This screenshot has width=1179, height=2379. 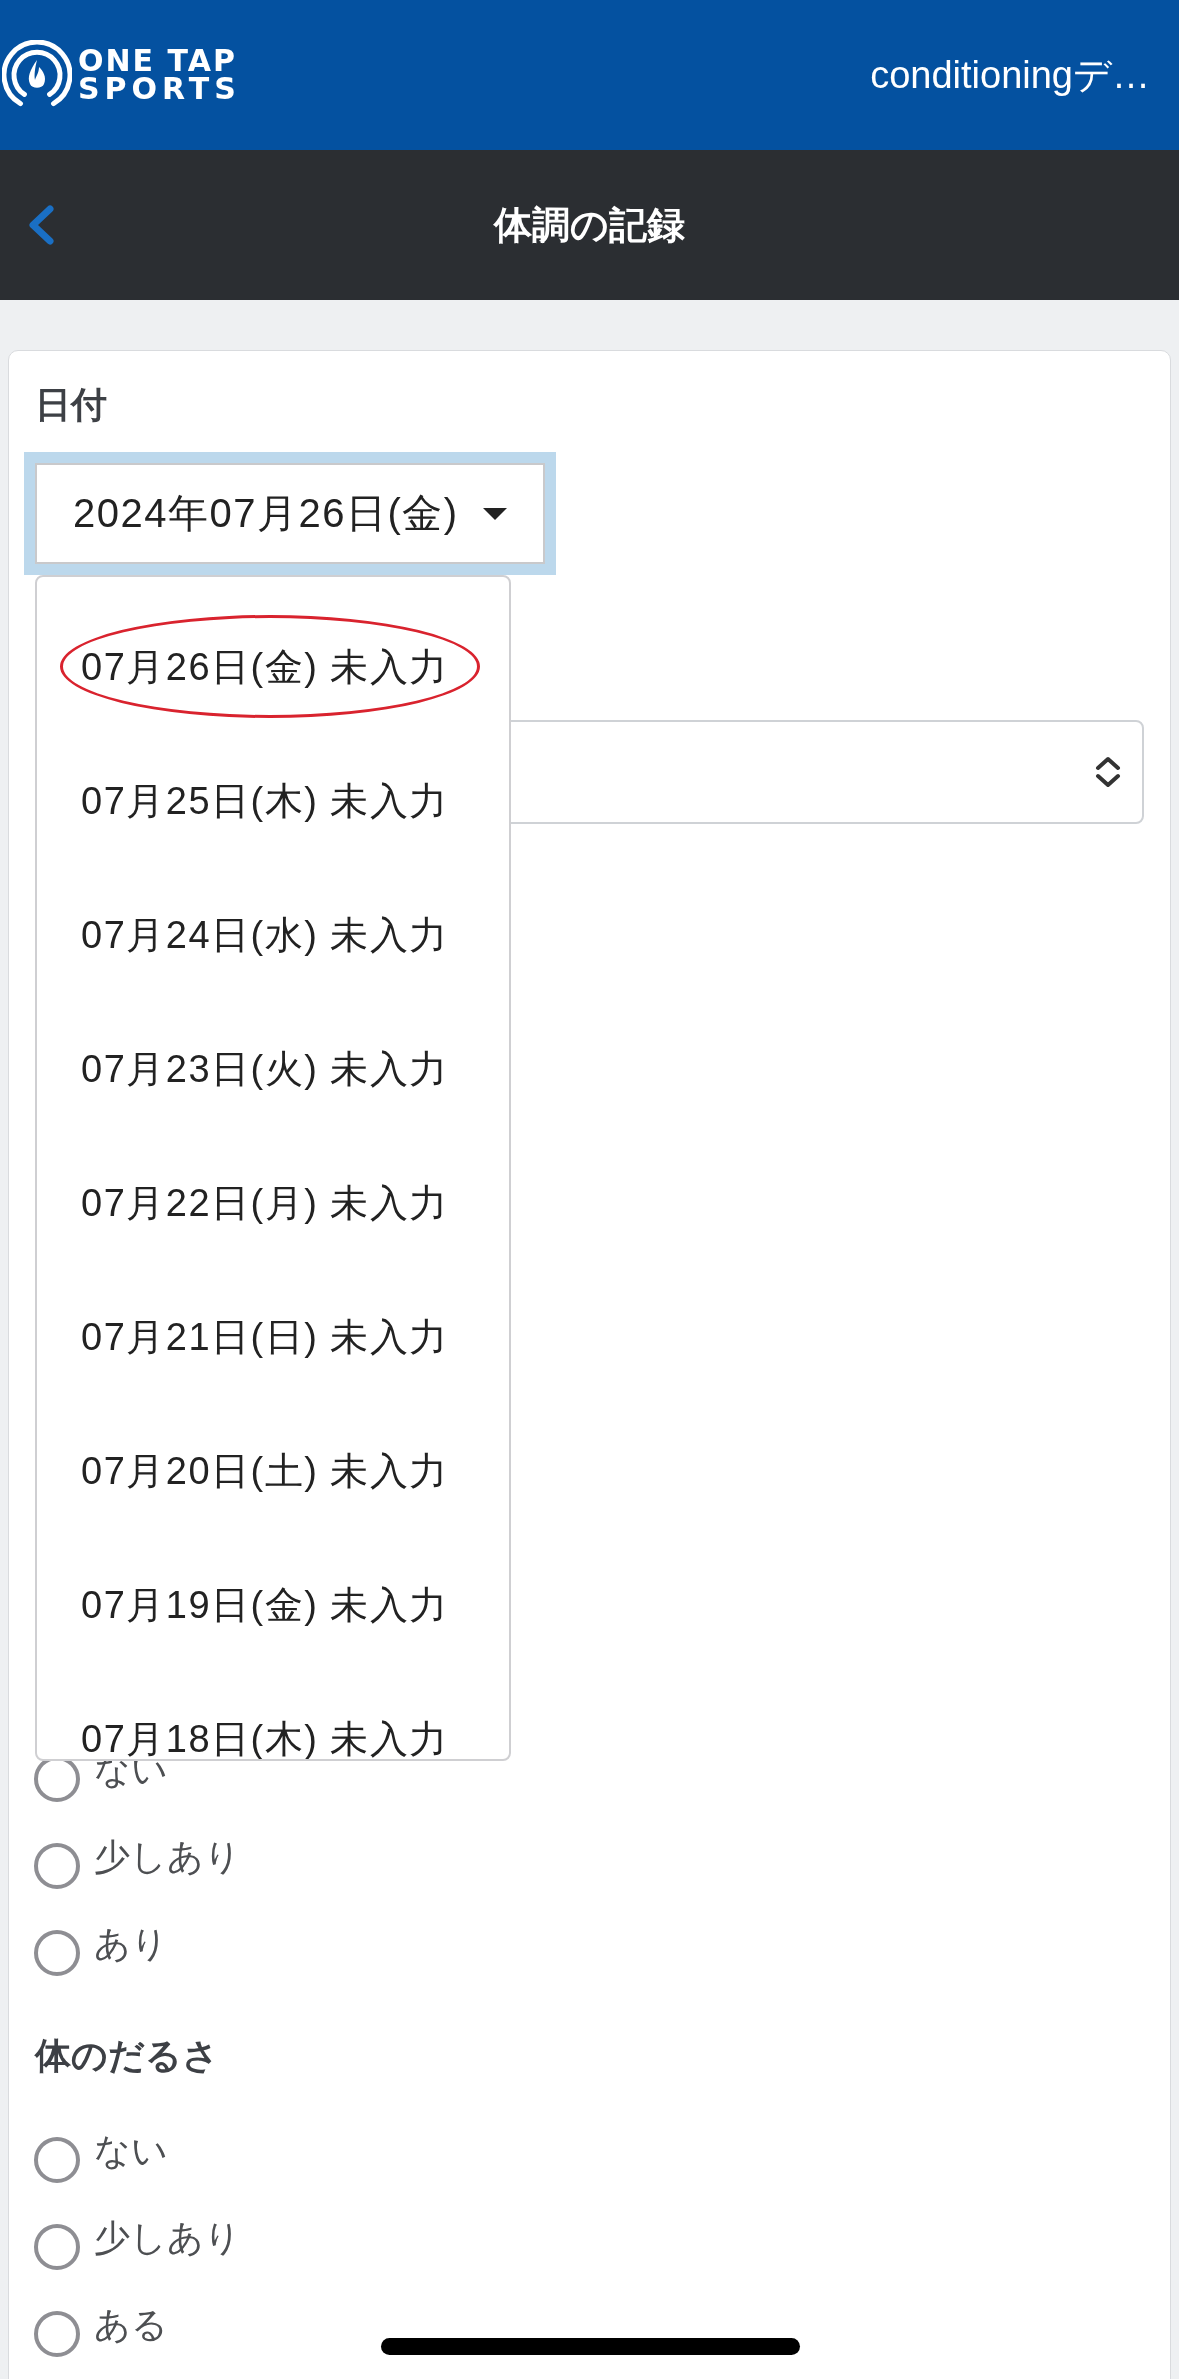 I want to click on option-label: あり, so click(x=131, y=1944).